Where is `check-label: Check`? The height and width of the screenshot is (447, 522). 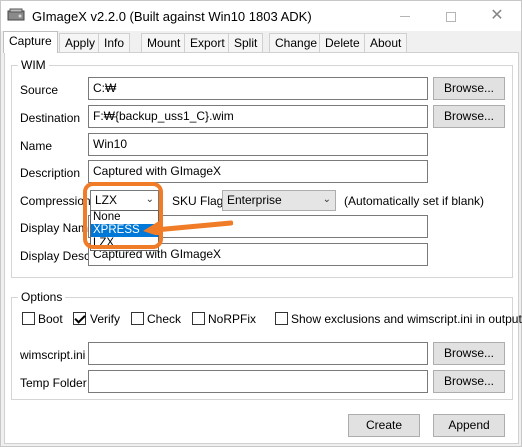 check-label: Check is located at coordinates (164, 319).